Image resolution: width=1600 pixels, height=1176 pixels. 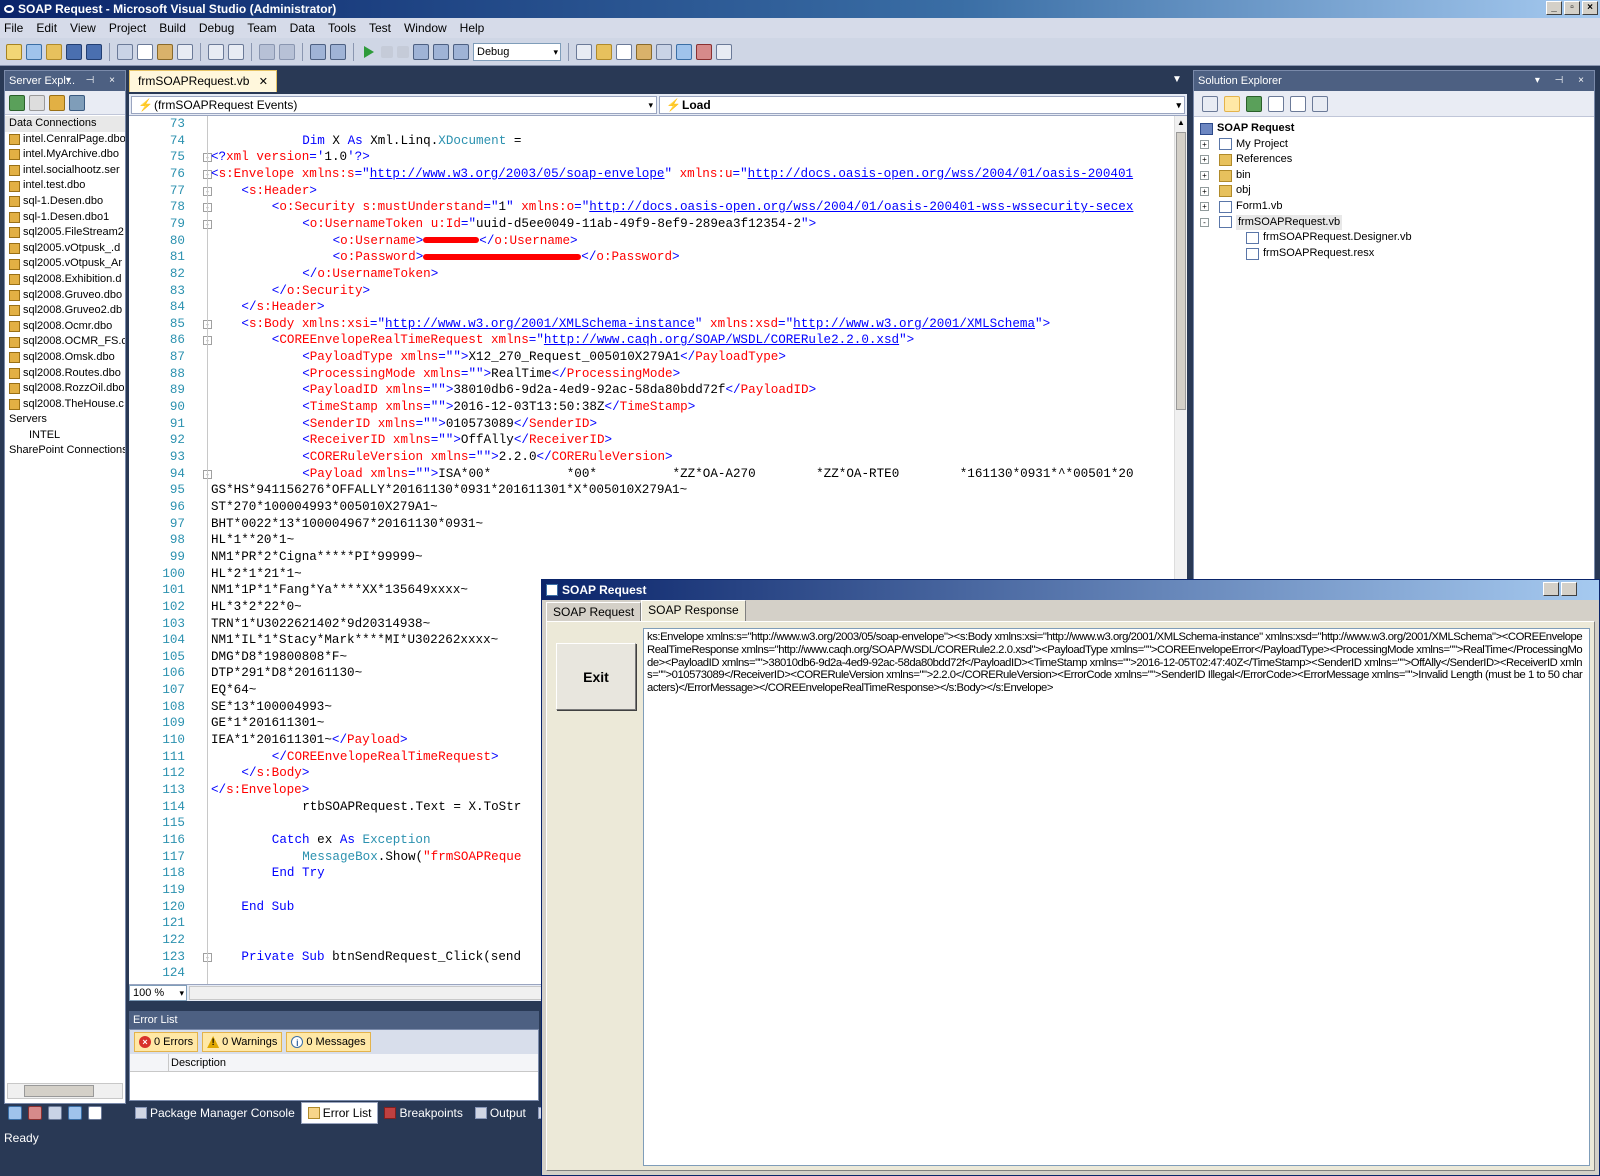 What do you see at coordinates (34, 51) in the screenshot?
I see `add-item-icon` at bounding box center [34, 51].